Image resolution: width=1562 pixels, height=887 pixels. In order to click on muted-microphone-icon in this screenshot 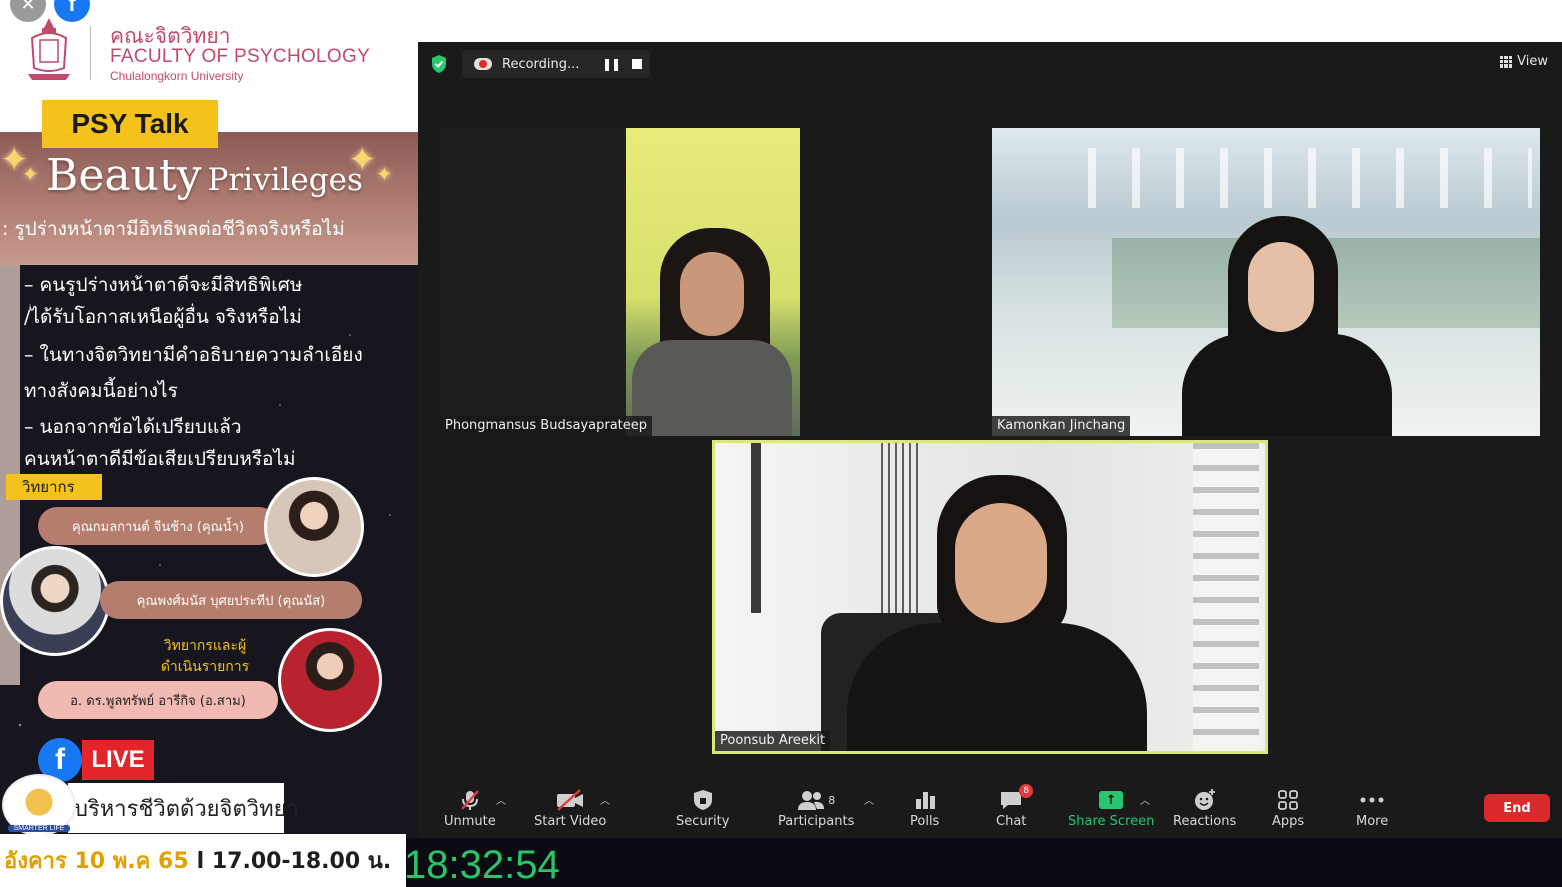, I will do `click(470, 800)`.